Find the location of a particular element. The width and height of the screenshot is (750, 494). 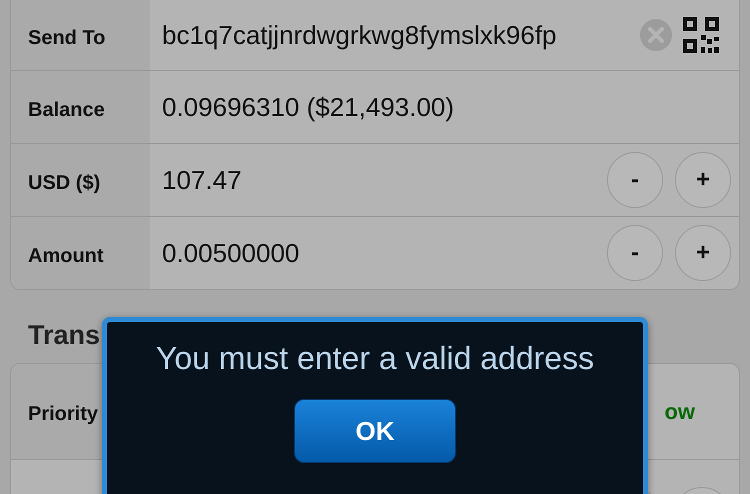

field-label: USD ($) is located at coordinates (64, 183).